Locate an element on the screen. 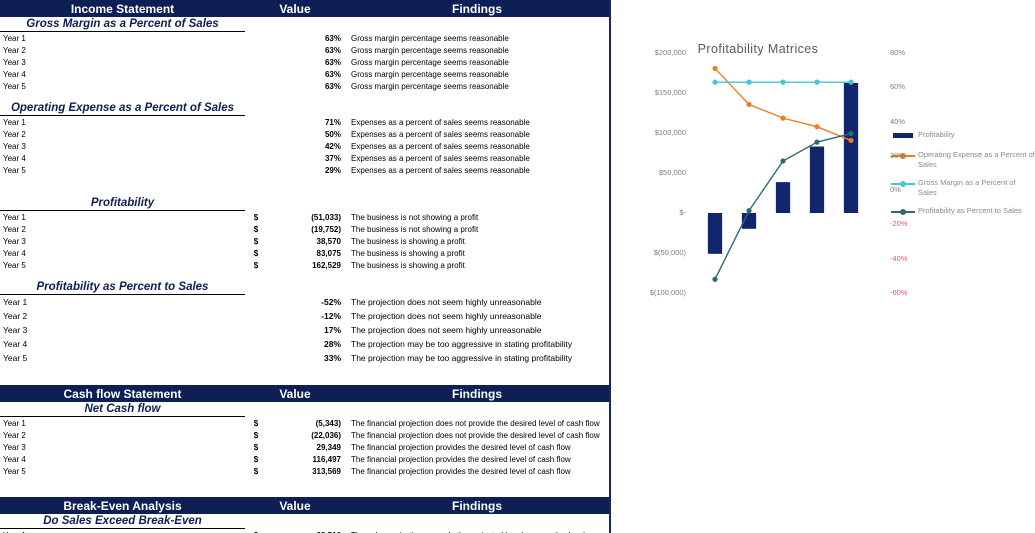  chart-svg is located at coordinates (783, 173).